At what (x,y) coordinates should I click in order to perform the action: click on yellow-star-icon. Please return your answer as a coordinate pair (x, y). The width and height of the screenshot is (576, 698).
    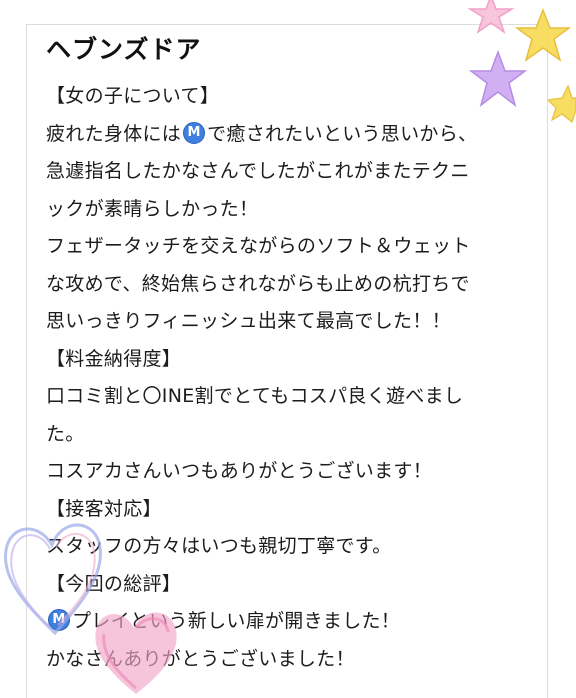
    Looking at the image, I should click on (562, 104).